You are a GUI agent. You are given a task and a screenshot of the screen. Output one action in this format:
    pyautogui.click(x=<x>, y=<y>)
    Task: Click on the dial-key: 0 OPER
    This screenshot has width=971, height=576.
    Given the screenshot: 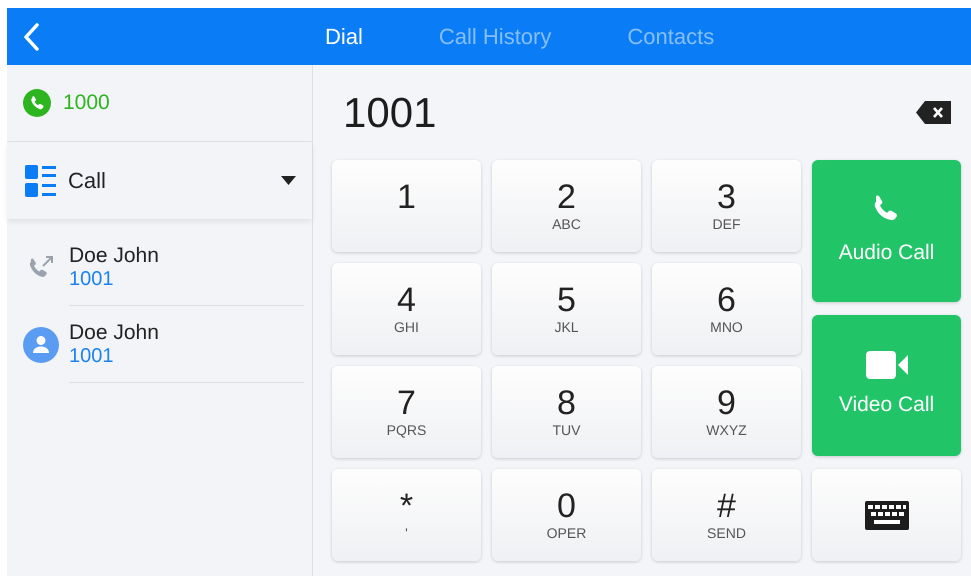 What is the action you would take?
    pyautogui.click(x=566, y=515)
    